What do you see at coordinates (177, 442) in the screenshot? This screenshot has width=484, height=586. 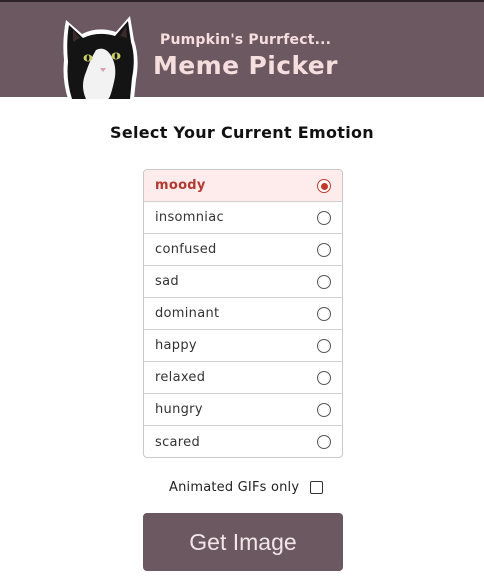 I see `emotion-option-label: scared` at bounding box center [177, 442].